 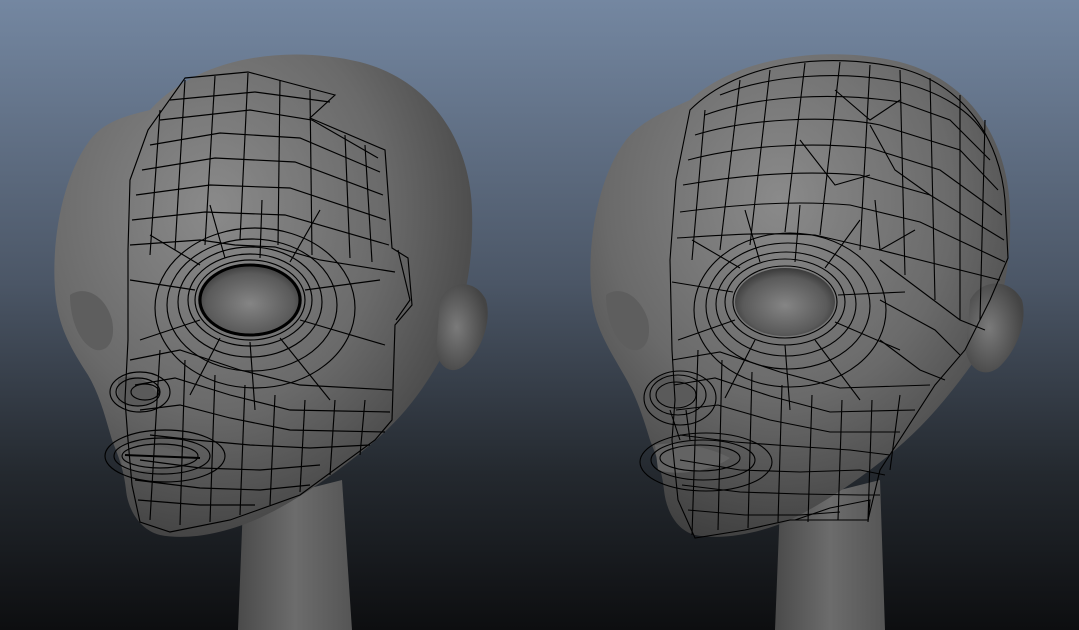 What do you see at coordinates (785, 302) in the screenshot?
I see `eye-socket-right-head` at bounding box center [785, 302].